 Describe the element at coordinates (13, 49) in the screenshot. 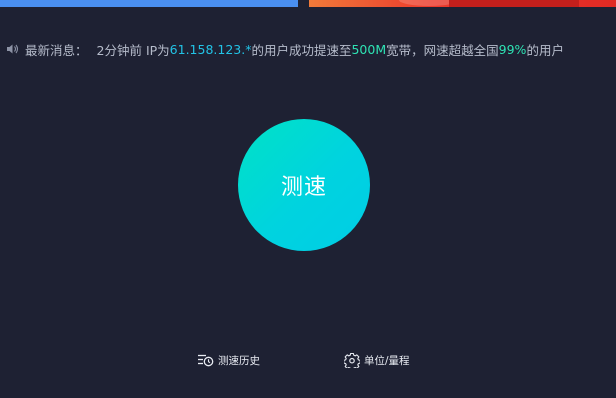

I see `speaker-icon` at that location.